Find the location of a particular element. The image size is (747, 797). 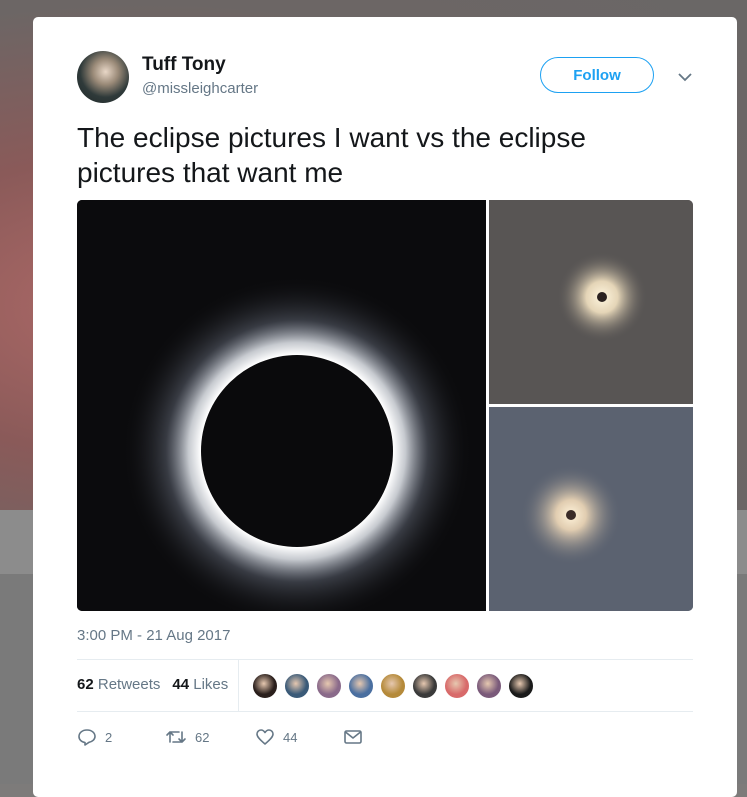

tweet-stats: 62 Retweets 44 Likes is located at coordinates (152, 684).